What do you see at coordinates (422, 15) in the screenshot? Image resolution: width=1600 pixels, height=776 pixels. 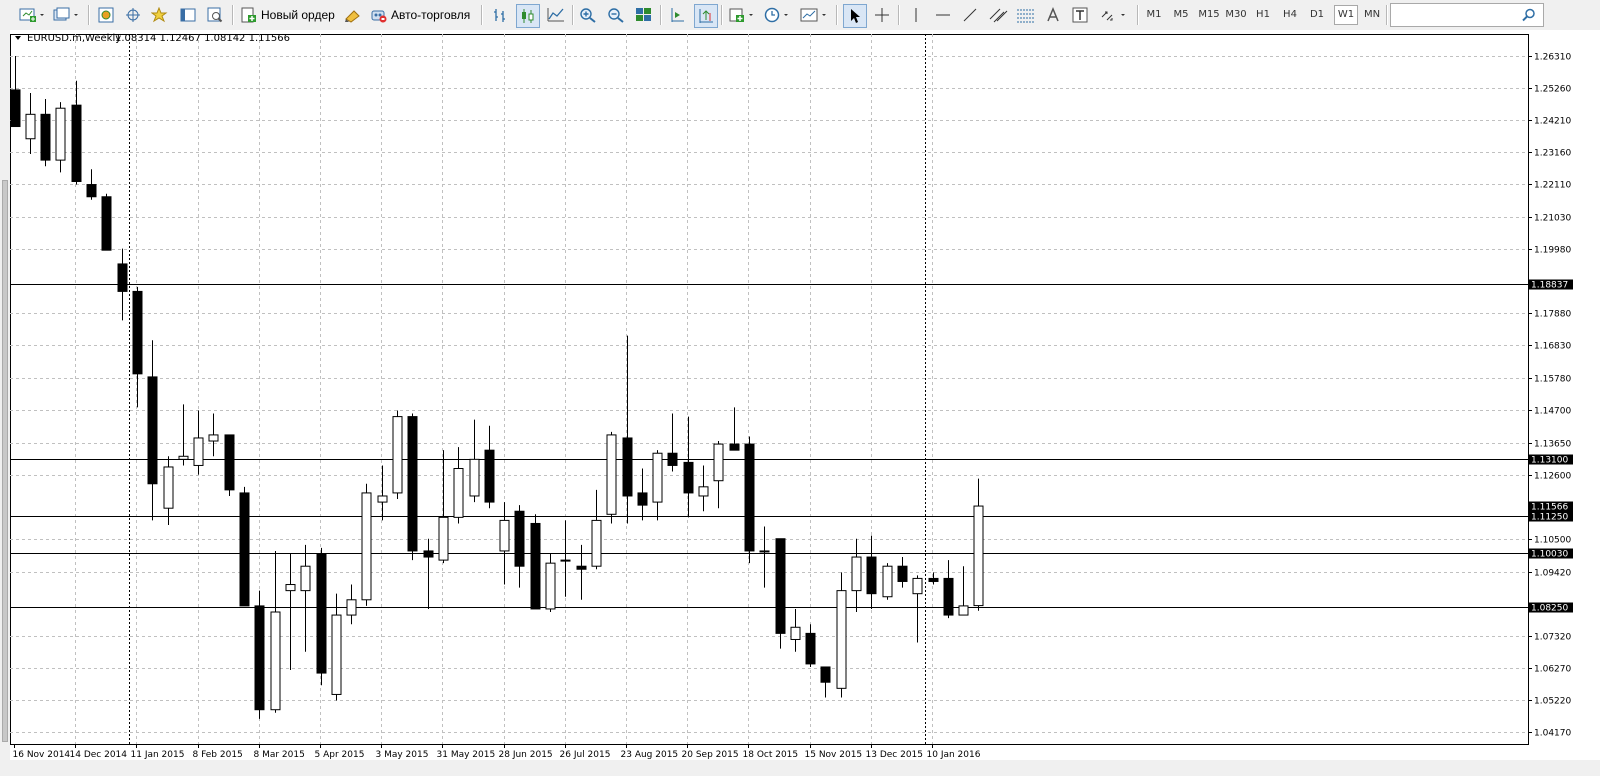 I see `auto-trading-button: Авто-торговля` at bounding box center [422, 15].